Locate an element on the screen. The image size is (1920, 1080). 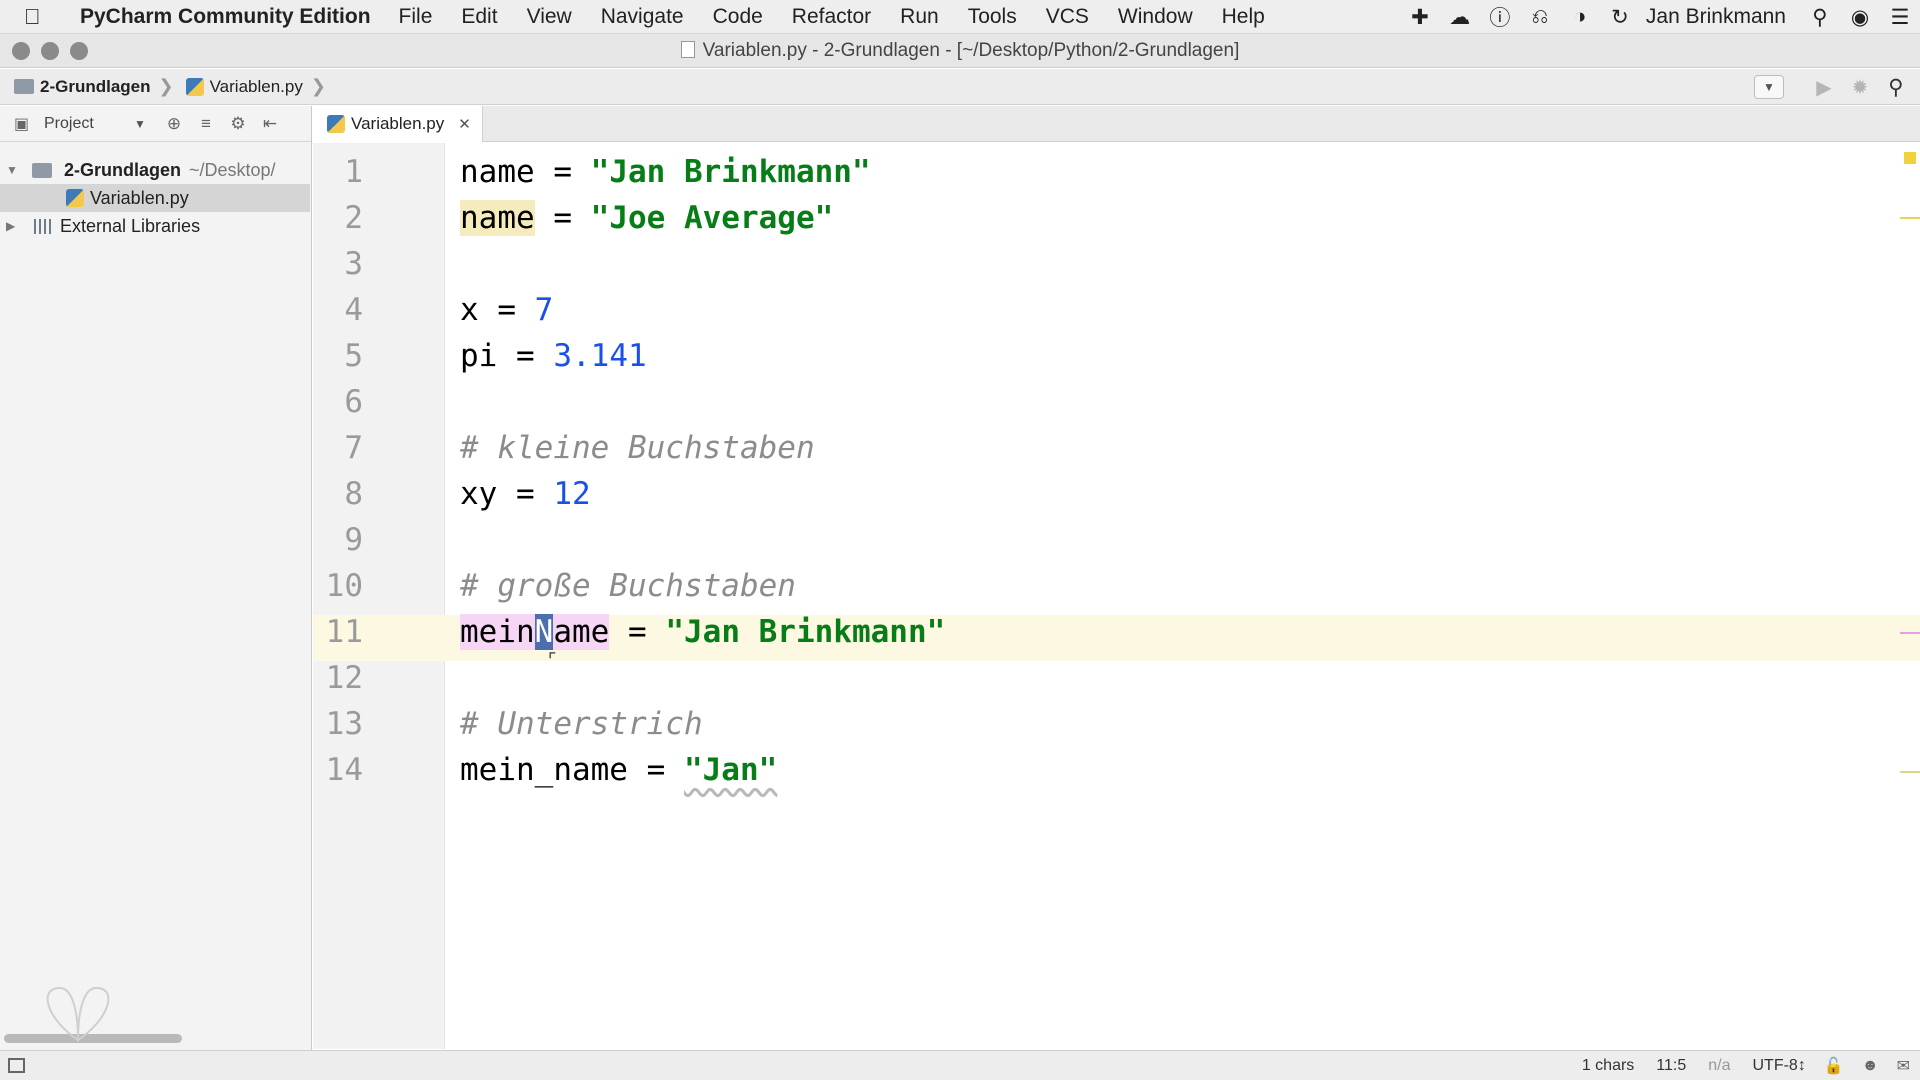
number-literal: 7 is located at coordinates (544, 310).